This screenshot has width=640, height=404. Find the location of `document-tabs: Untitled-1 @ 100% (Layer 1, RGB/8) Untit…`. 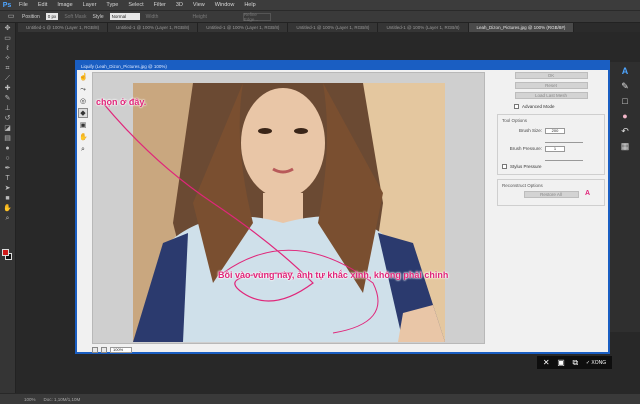

document-tabs: Untitled-1 @ 100% (Layer 1, RGB/8) Untit… is located at coordinates (329, 27).